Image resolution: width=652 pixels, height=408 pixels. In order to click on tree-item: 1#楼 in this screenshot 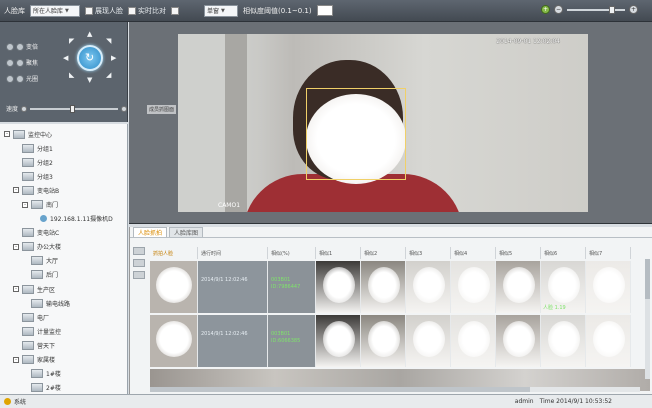, I will do `click(63, 374)`.